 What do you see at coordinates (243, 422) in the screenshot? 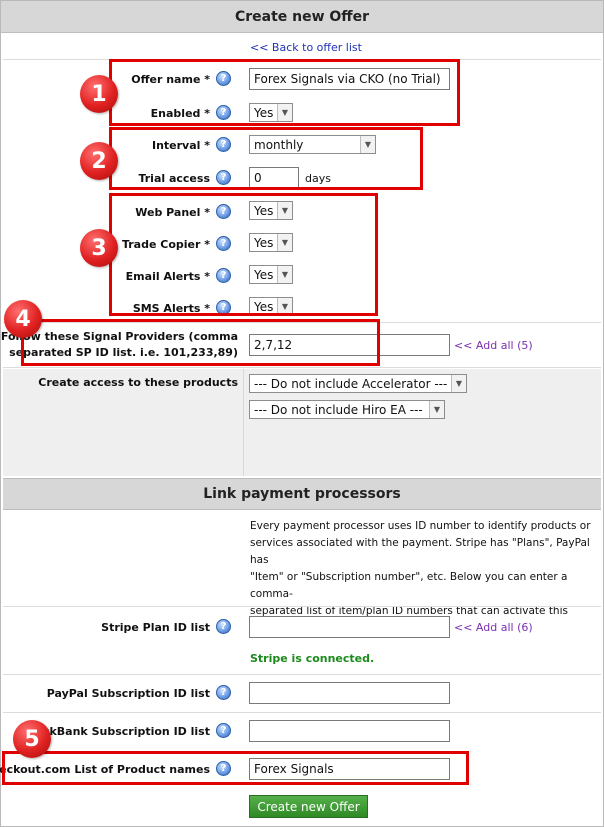
I see `column-divider` at bounding box center [243, 422].